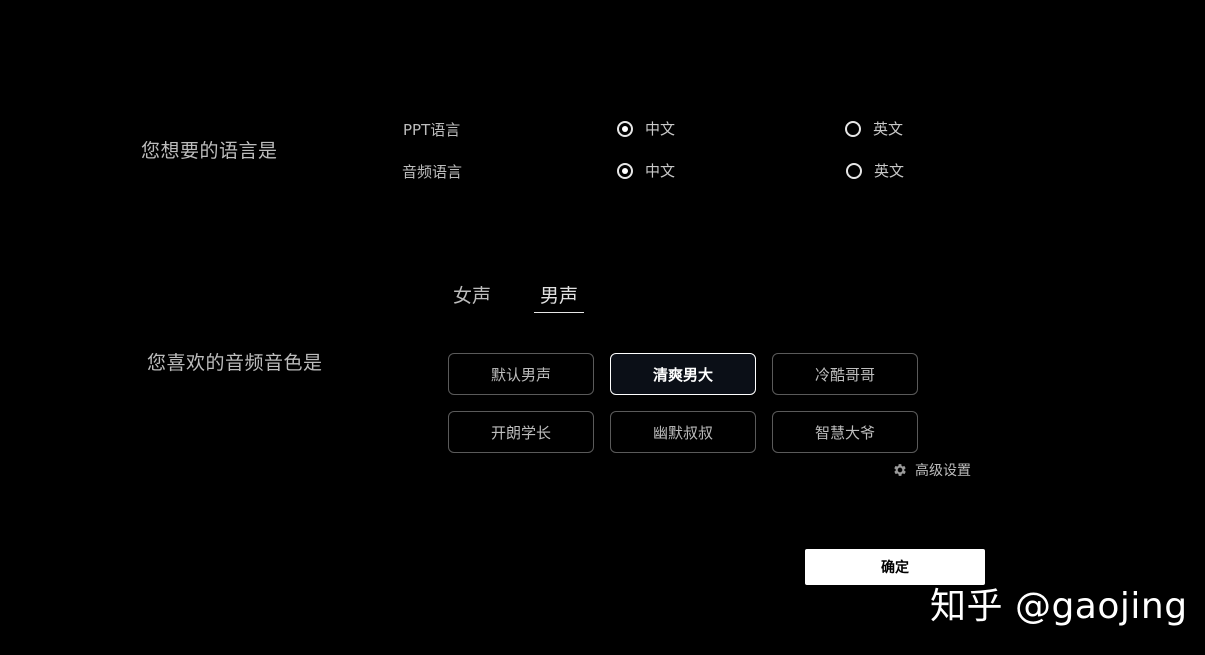  Describe the element at coordinates (900, 470) in the screenshot. I see `gear-icon` at that location.